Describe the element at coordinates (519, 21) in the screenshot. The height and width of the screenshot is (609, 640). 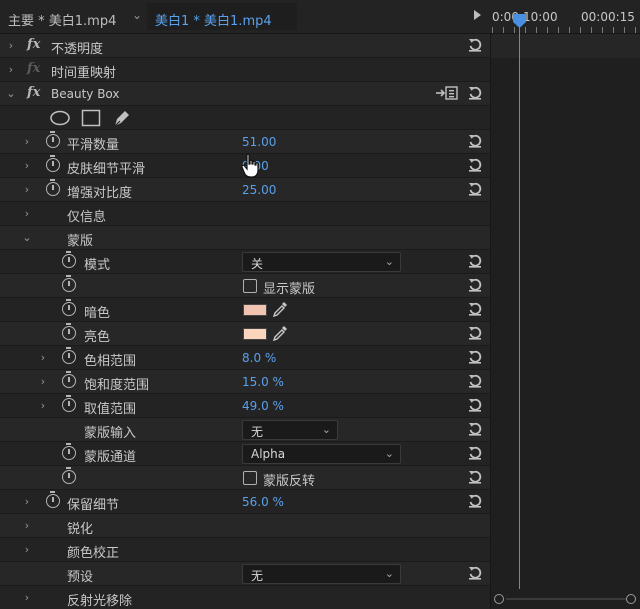
I see `playhead-handle` at that location.